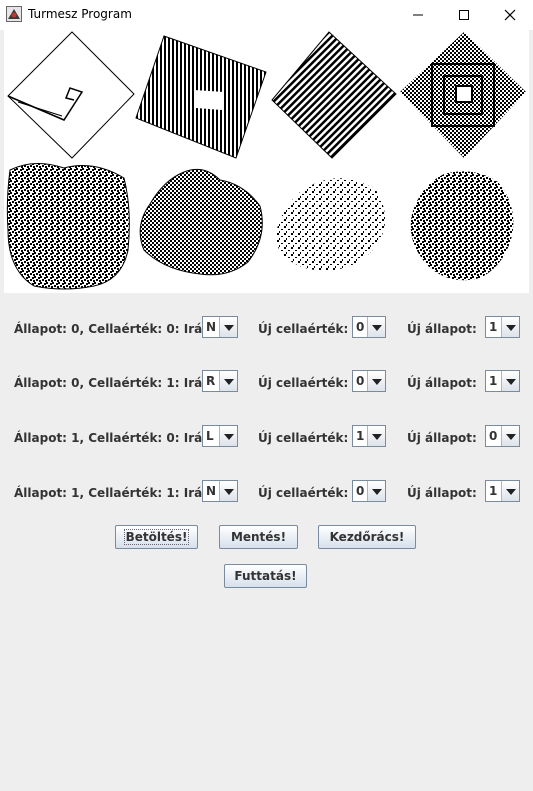  What do you see at coordinates (266, 15) in the screenshot?
I see `title-bar: Turmesz Program` at bounding box center [266, 15].